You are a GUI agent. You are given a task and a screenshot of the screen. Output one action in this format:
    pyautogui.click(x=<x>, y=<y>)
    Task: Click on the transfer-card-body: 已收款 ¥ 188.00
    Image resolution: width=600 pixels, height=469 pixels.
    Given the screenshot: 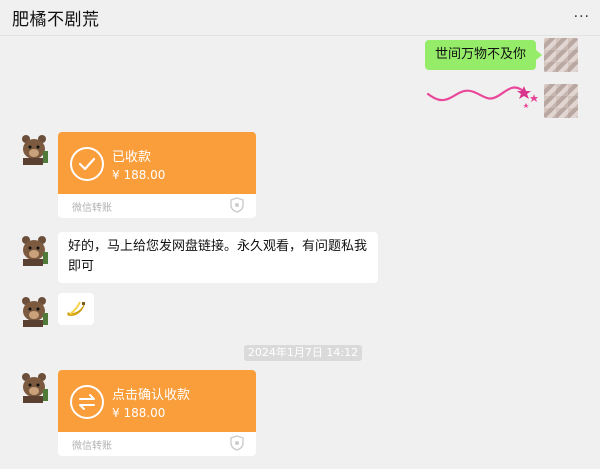 What is the action you would take?
    pyautogui.click(x=157, y=163)
    